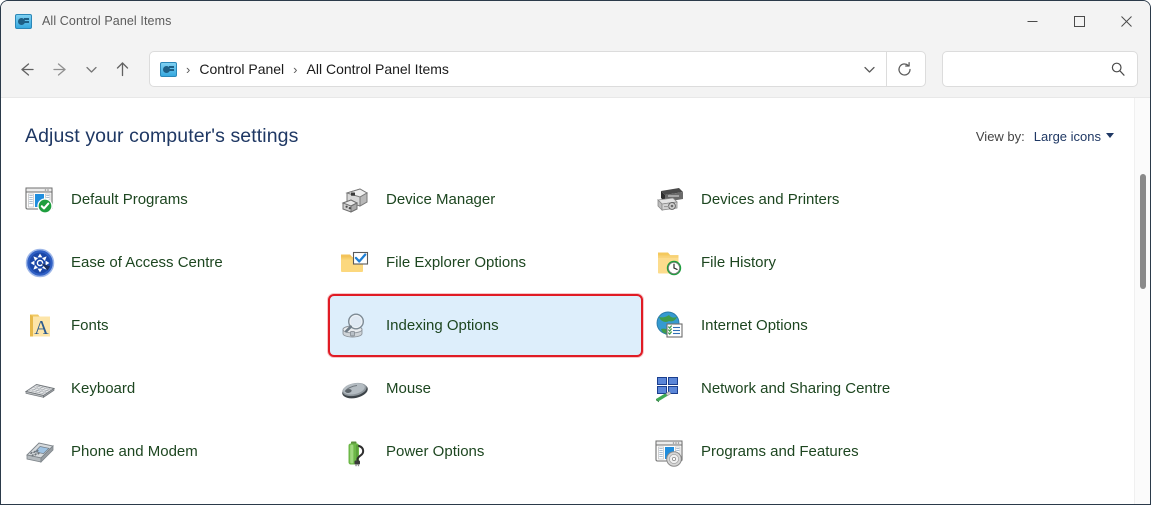  I want to click on default-programs-icon, so click(40, 200).